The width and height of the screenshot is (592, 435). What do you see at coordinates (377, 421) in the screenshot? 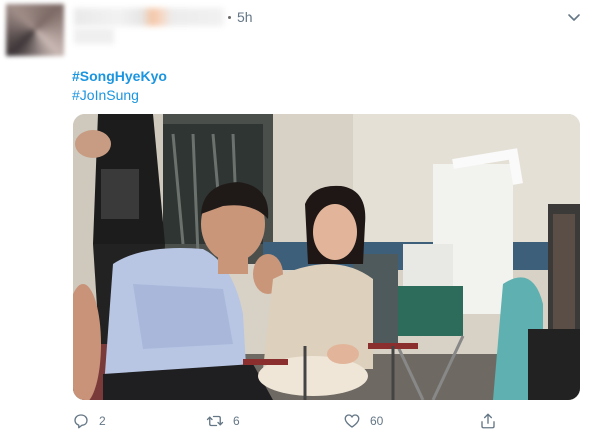
I see `like-count: 60` at bounding box center [377, 421].